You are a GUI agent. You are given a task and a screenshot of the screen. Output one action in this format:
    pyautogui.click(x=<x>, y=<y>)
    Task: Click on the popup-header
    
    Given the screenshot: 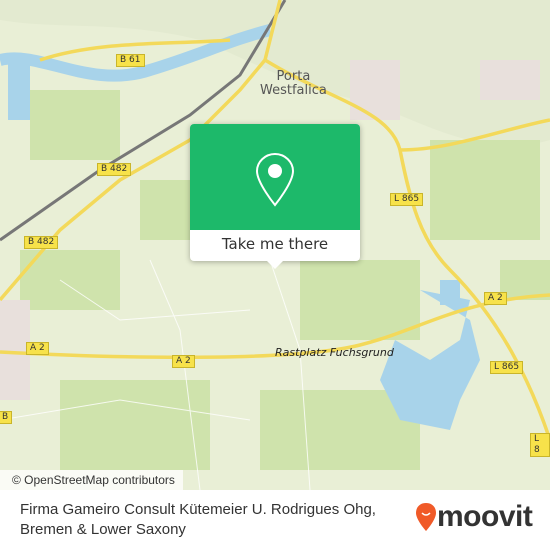 What is the action you would take?
    pyautogui.click(x=275, y=177)
    